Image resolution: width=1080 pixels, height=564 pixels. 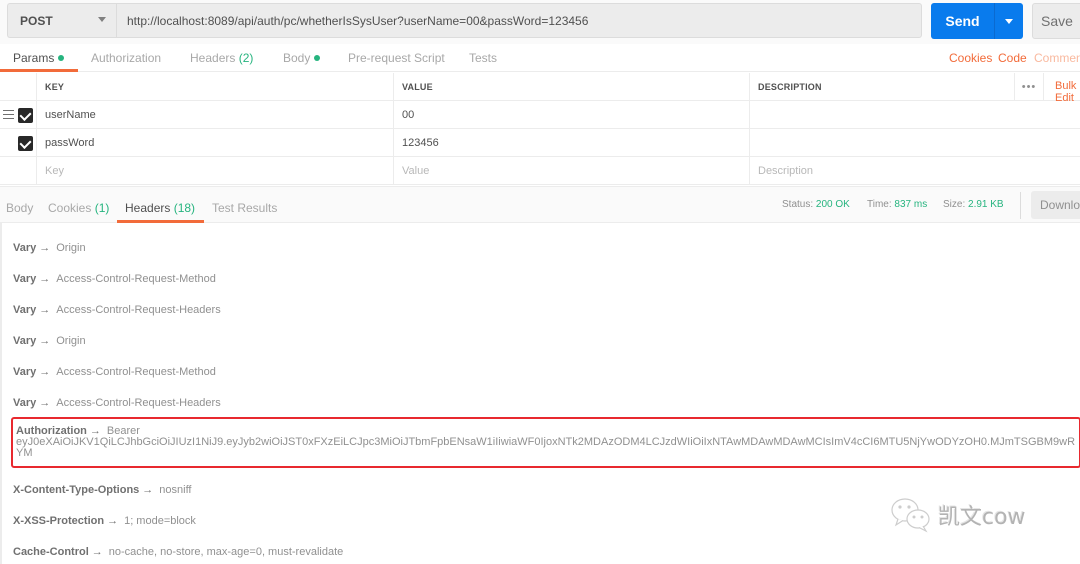 I want to click on drag-handle-icon, so click(x=8, y=114).